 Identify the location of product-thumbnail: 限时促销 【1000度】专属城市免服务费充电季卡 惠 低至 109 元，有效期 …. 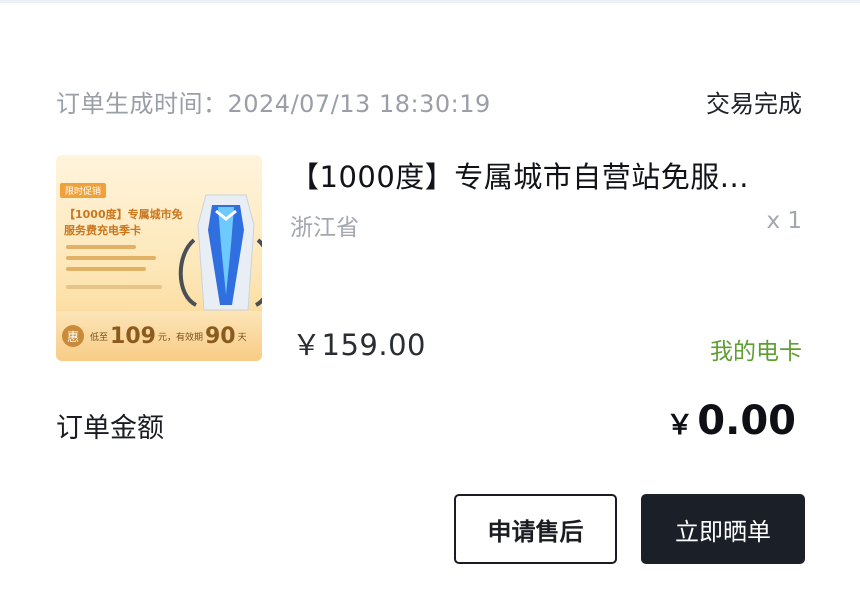
(159, 258).